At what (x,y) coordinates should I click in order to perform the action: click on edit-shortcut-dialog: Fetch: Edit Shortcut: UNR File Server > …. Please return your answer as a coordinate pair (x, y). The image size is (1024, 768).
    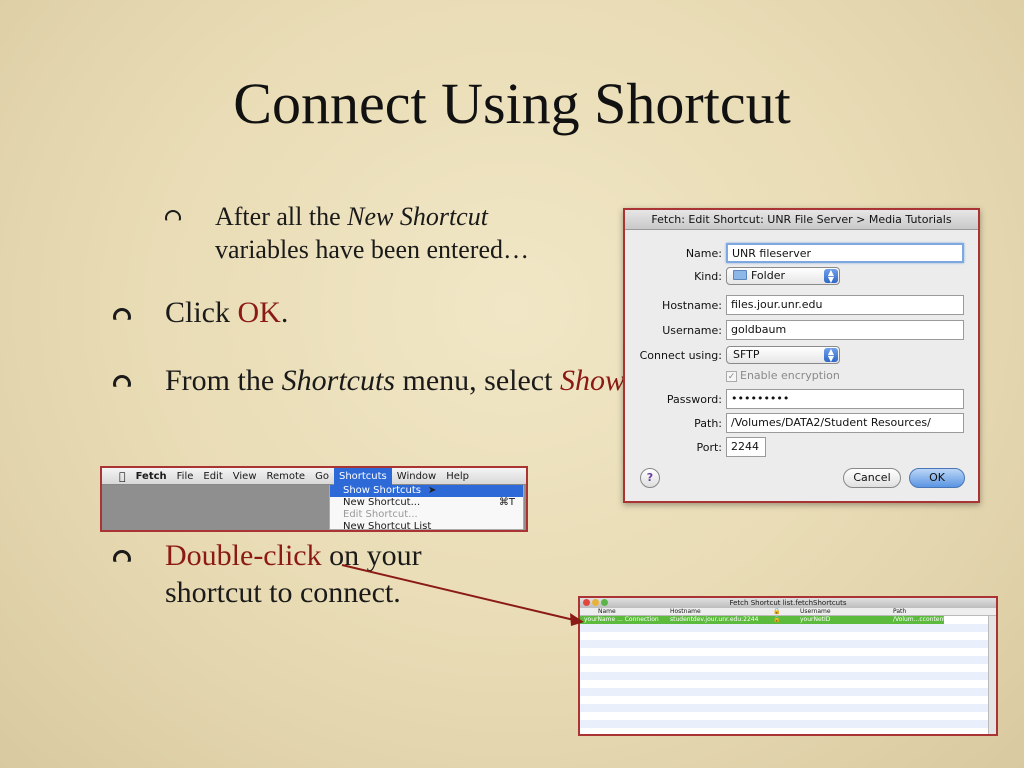
    Looking at the image, I should click on (801, 355).